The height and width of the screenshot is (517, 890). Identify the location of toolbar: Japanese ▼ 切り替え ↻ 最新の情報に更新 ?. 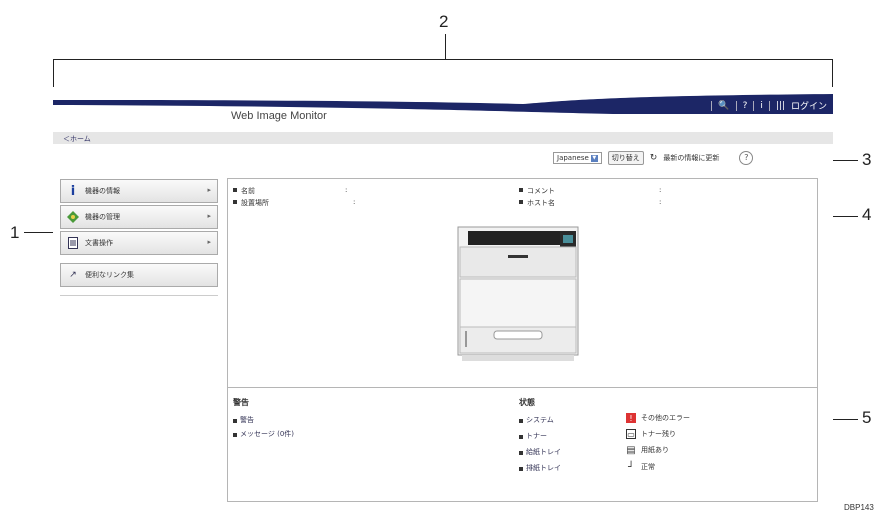
(653, 158).